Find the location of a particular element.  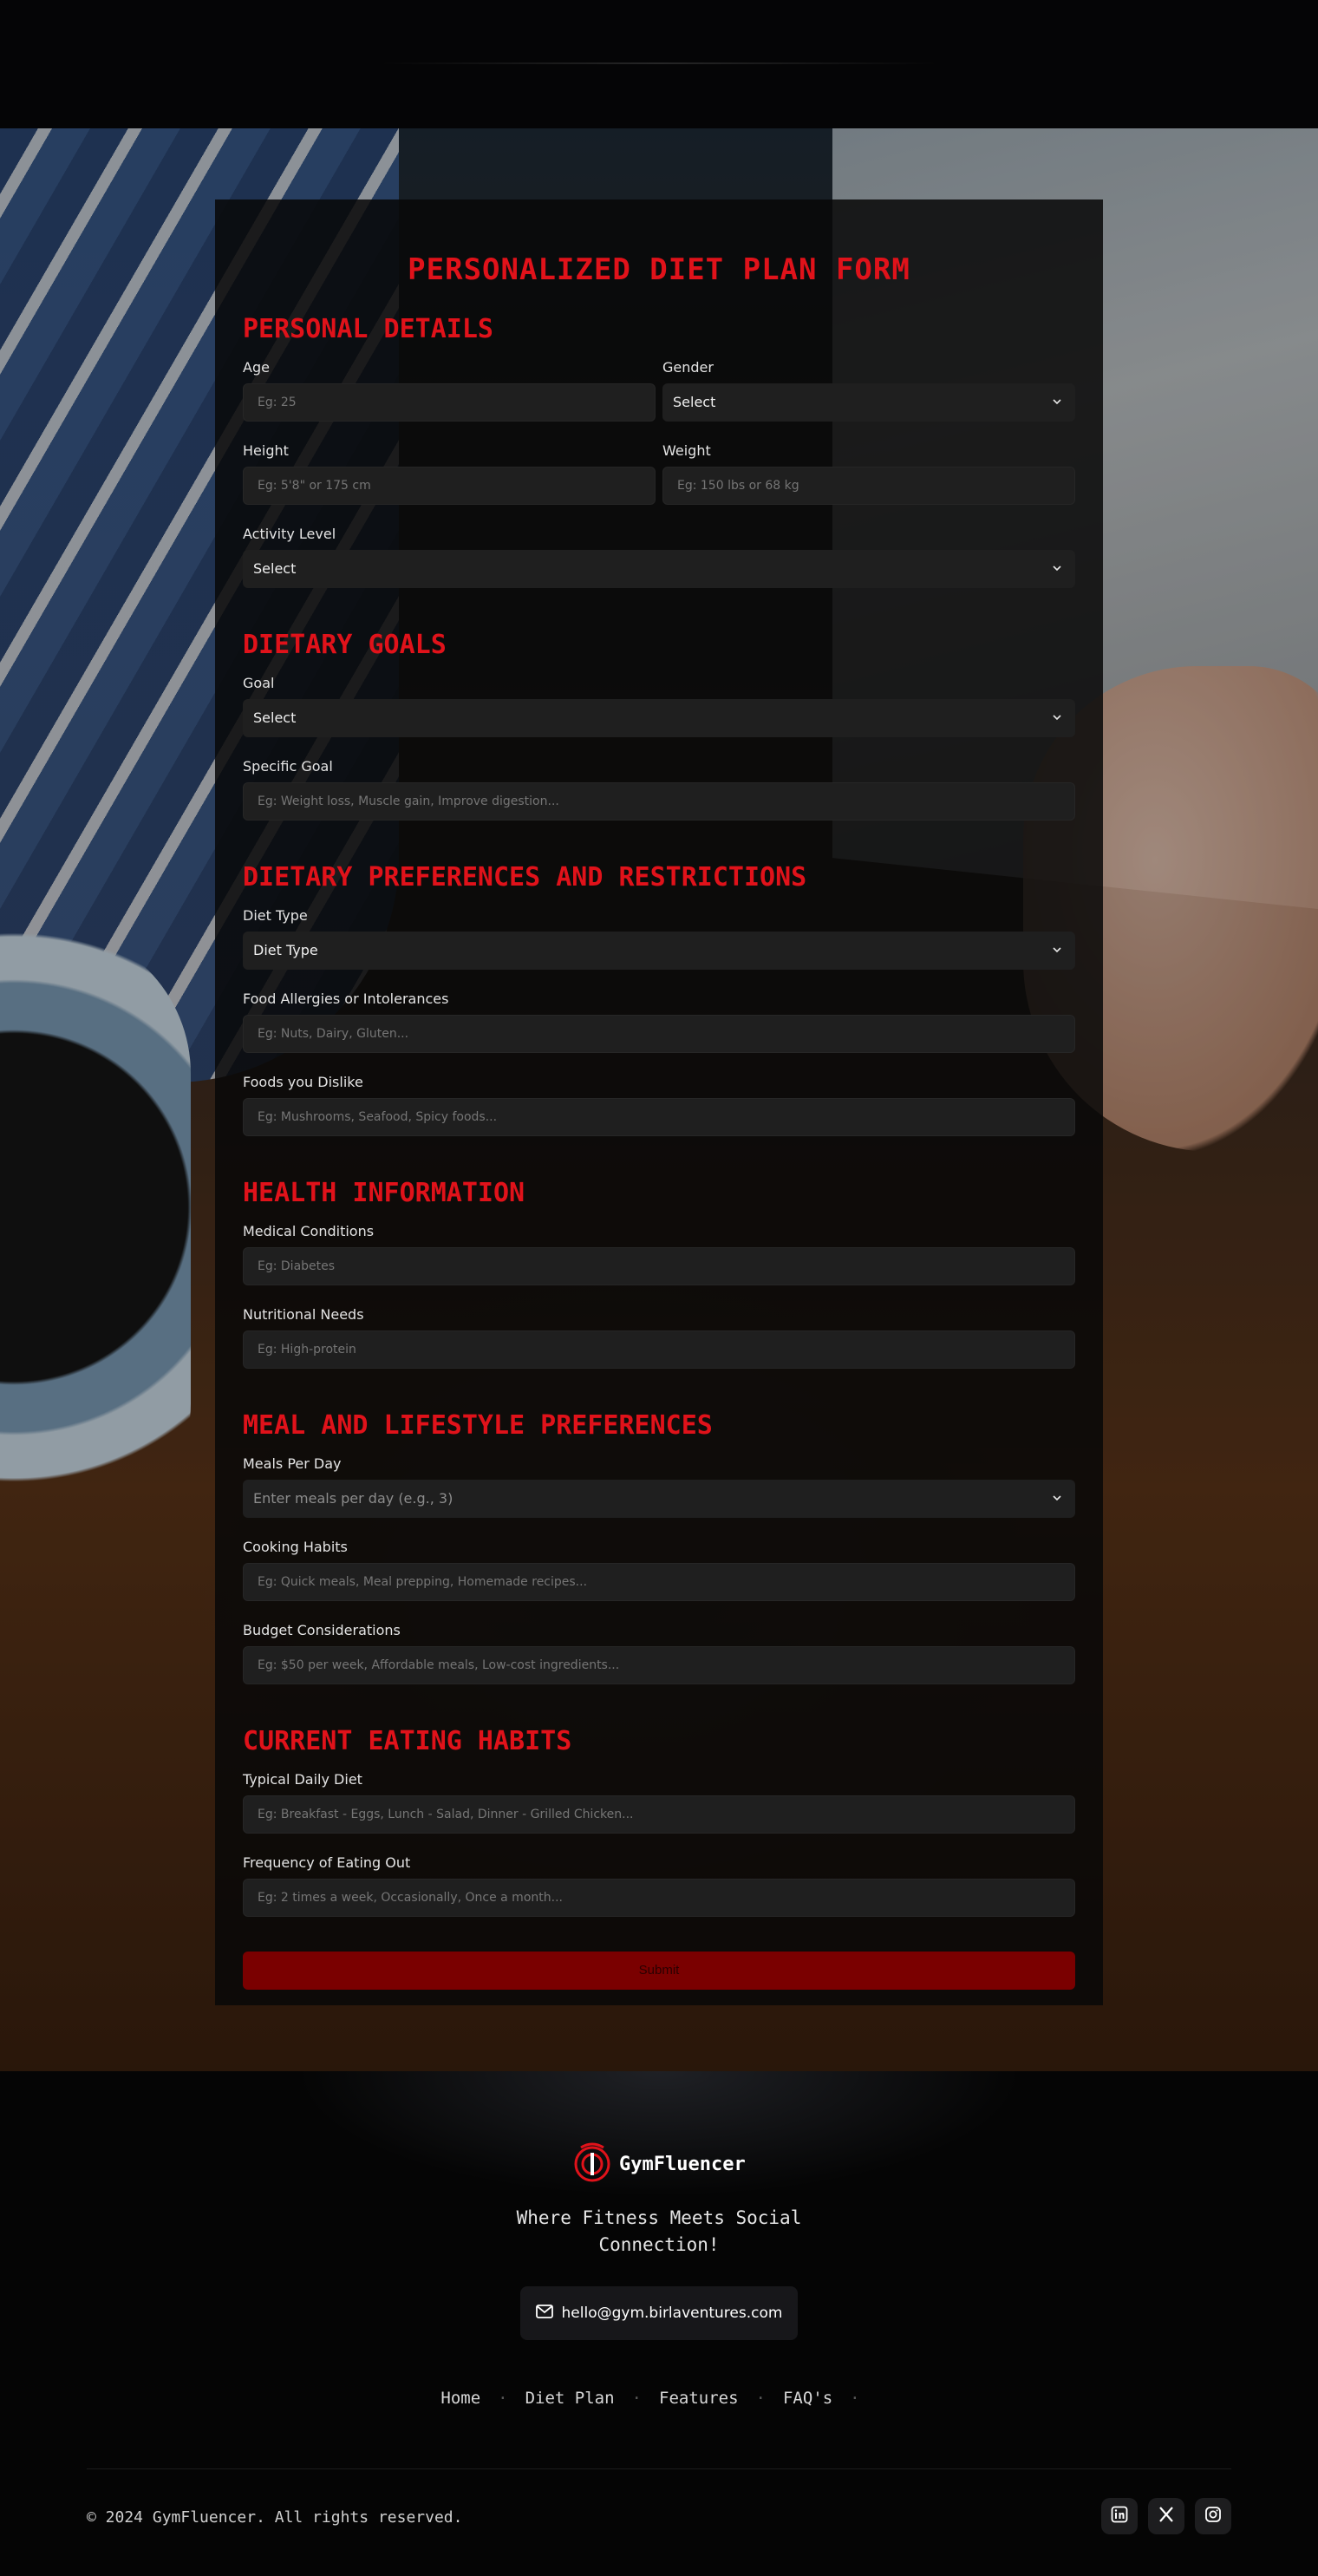

meals-per-day-label: Meals Per Day is located at coordinates (292, 1463).